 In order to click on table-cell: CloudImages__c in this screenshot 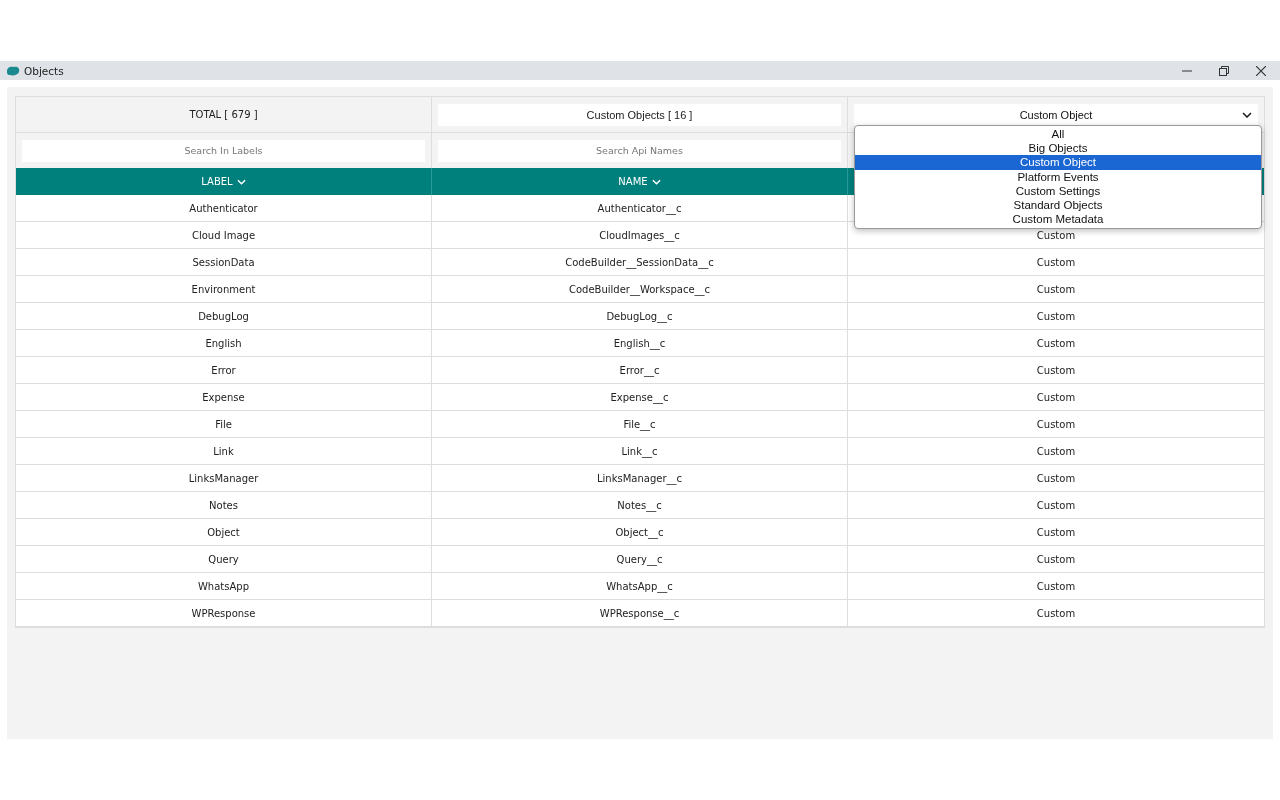, I will do `click(640, 235)`.